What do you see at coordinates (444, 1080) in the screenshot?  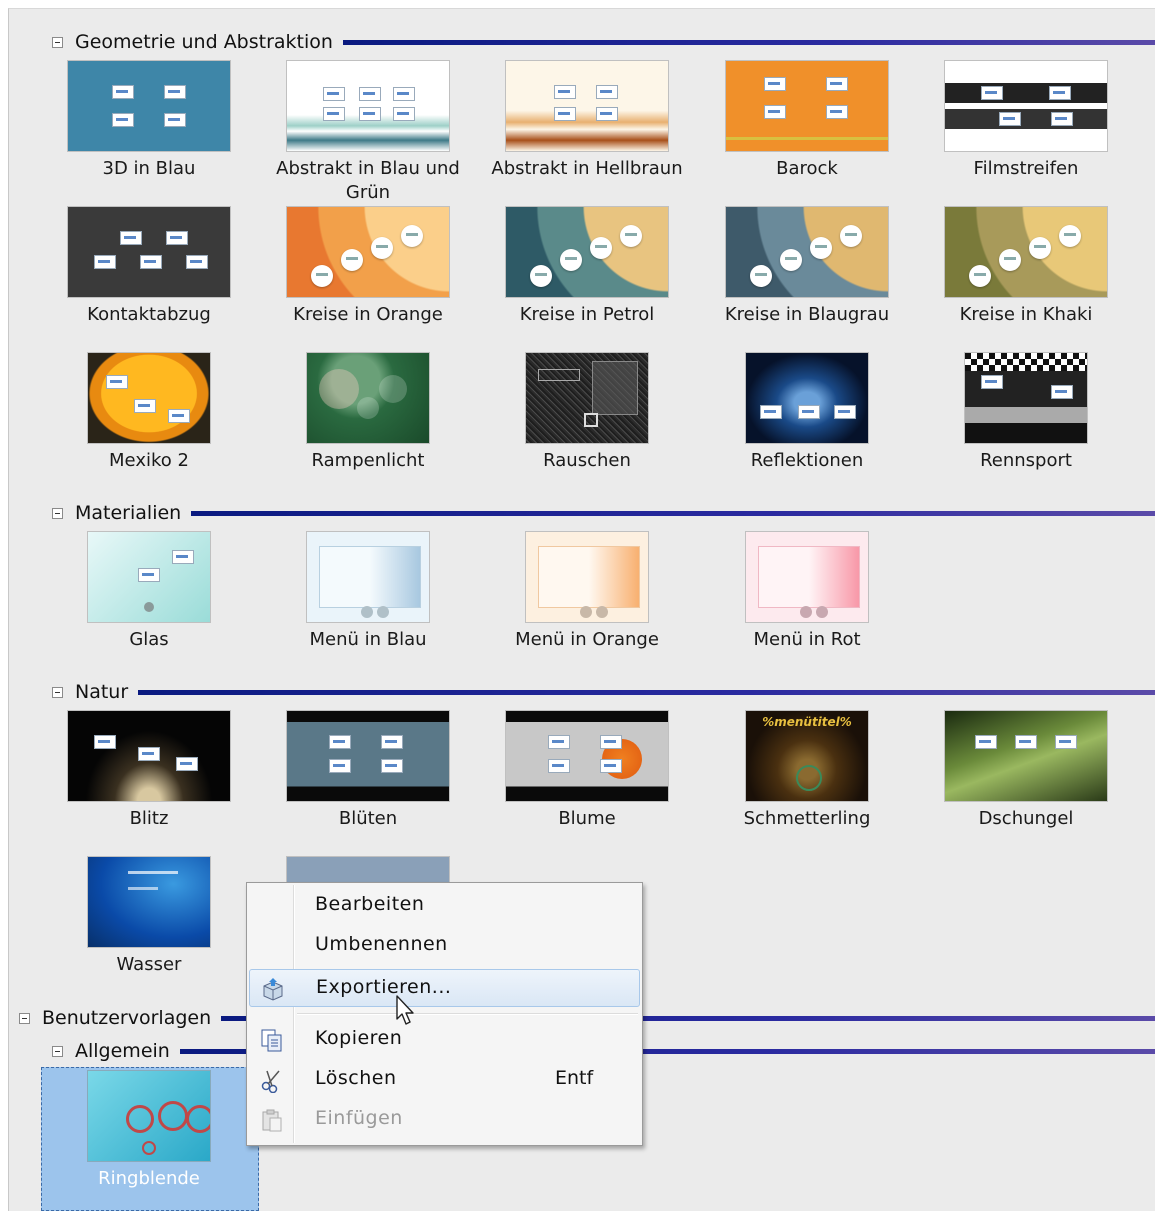 I see `menu-item-loeschen: Löschen Entf` at bounding box center [444, 1080].